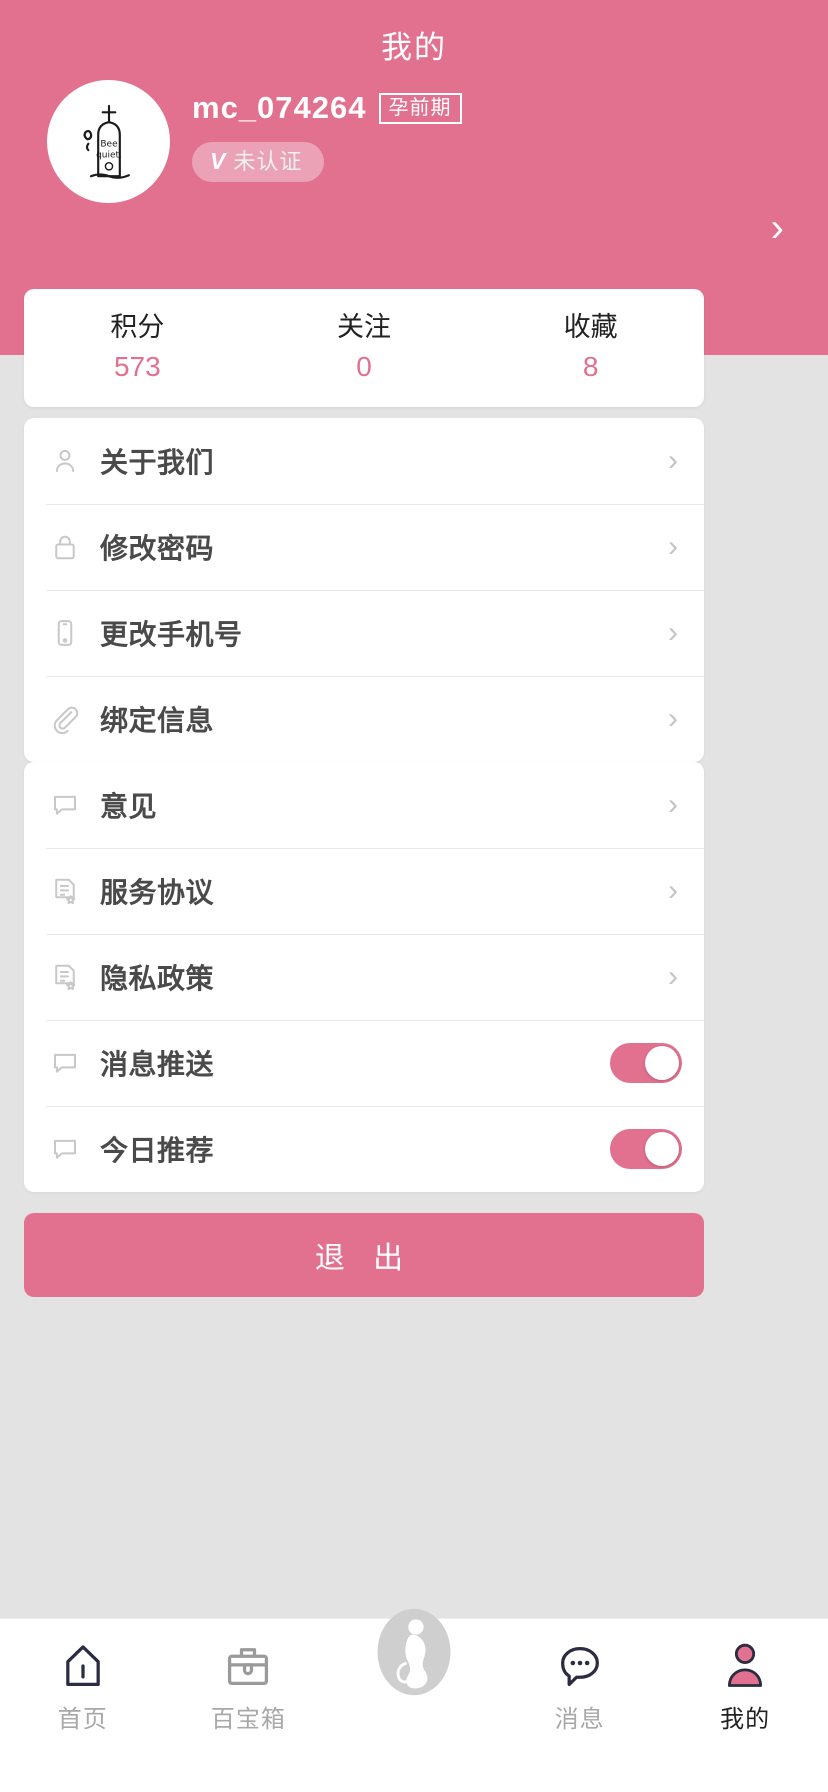 The height and width of the screenshot is (1792, 828). I want to click on menu-item-about-us: 关于我们 ›, so click(364, 461).